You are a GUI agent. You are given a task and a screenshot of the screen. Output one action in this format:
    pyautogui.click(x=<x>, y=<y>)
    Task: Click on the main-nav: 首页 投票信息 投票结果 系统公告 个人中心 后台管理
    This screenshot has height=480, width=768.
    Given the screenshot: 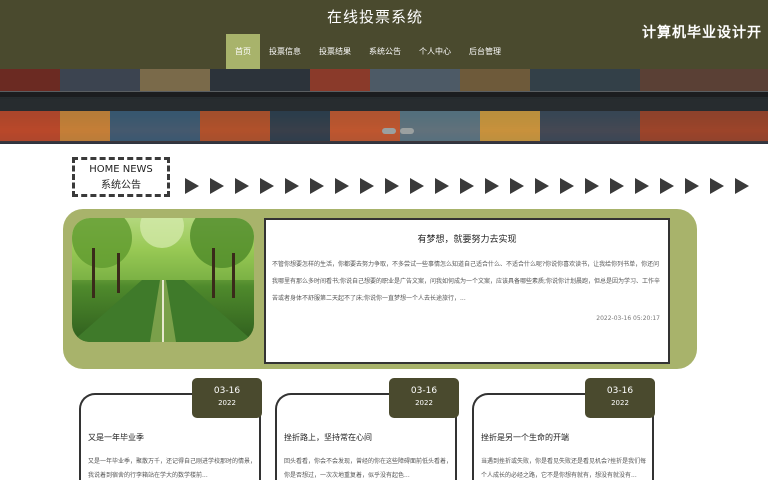 What is the action you would take?
    pyautogui.click(x=368, y=51)
    